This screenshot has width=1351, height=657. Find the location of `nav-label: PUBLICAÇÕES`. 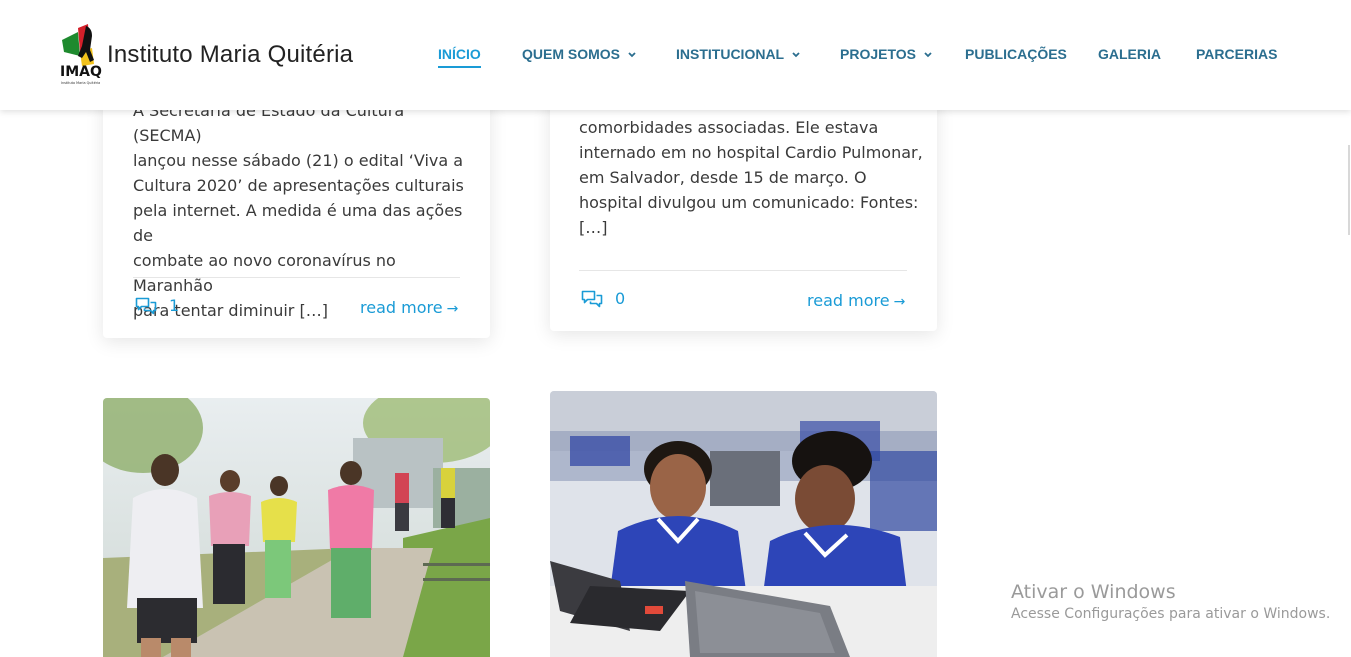

nav-label: PUBLICAÇÕES is located at coordinates (1016, 54).